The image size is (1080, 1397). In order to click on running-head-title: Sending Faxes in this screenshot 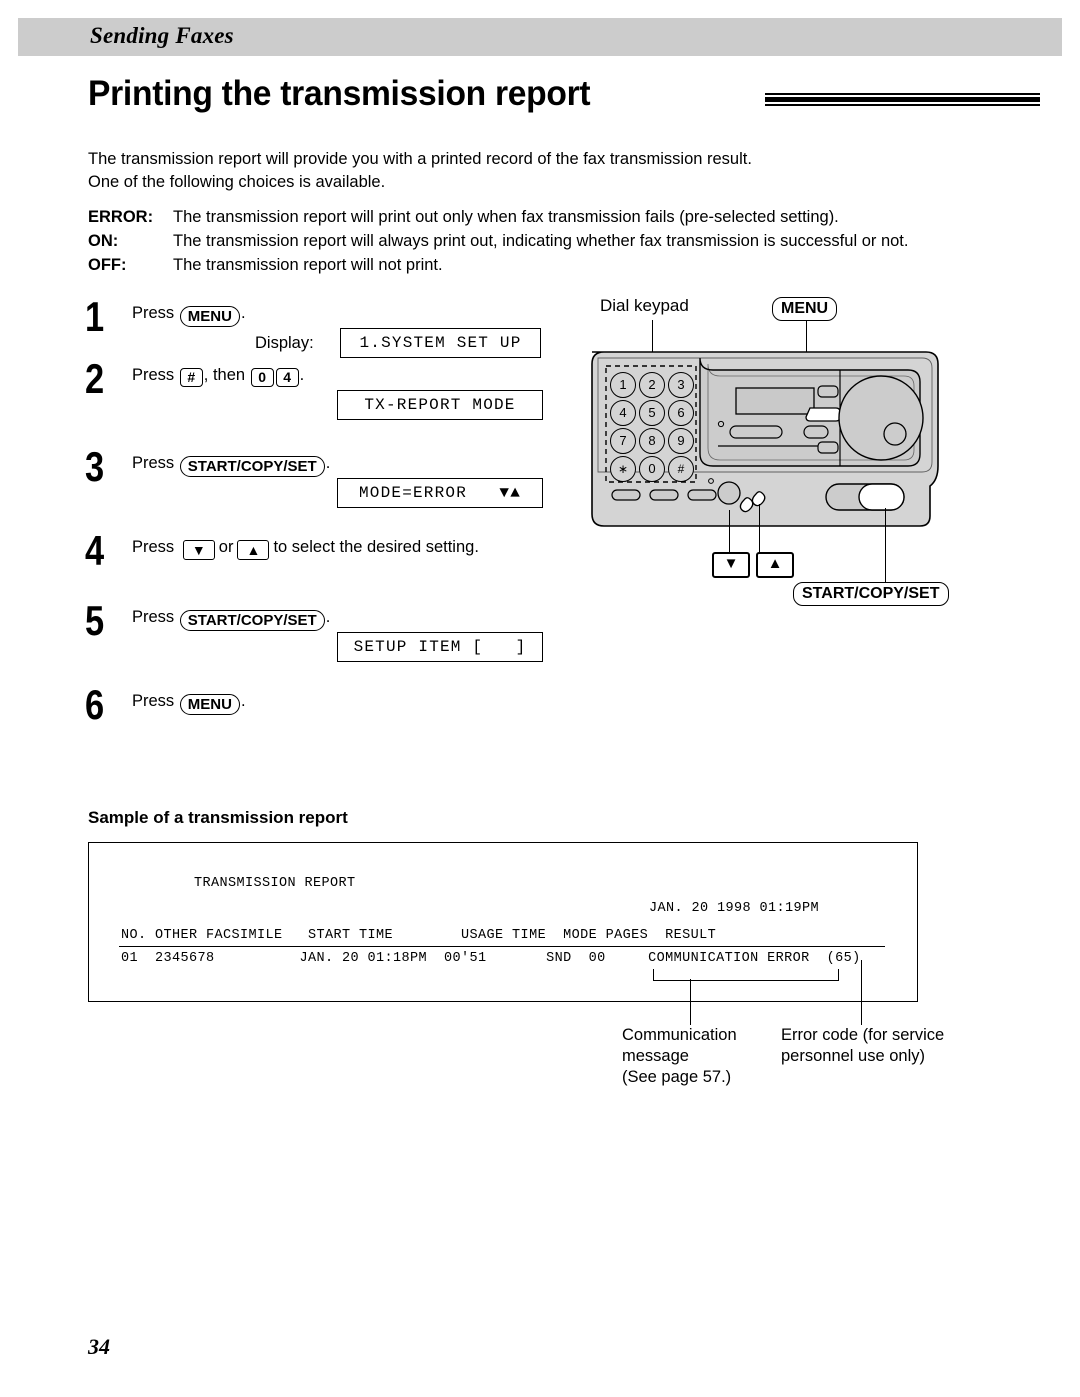, I will do `click(162, 35)`.